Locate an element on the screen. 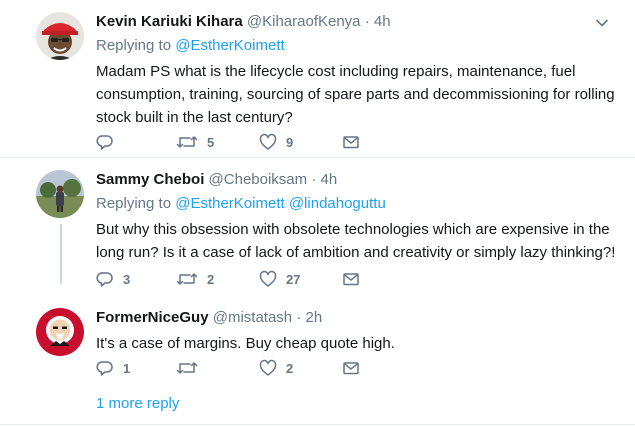 The image size is (635, 426). replying-to: Replying to @EstherKoimett @lindahoguttu is located at coordinates (357, 204).